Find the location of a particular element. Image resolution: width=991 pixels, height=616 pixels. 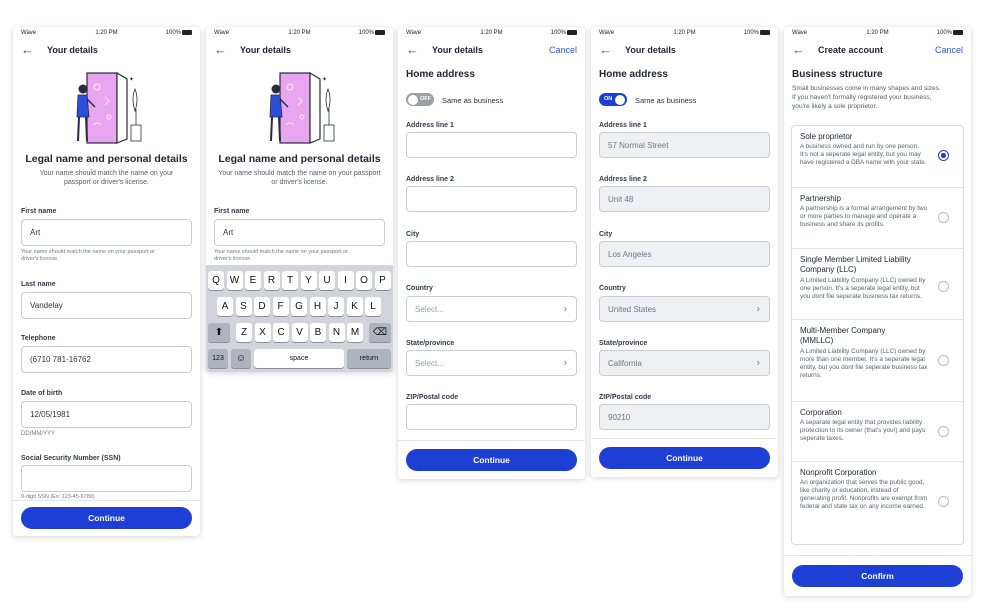

key-t: T is located at coordinates (290, 280).